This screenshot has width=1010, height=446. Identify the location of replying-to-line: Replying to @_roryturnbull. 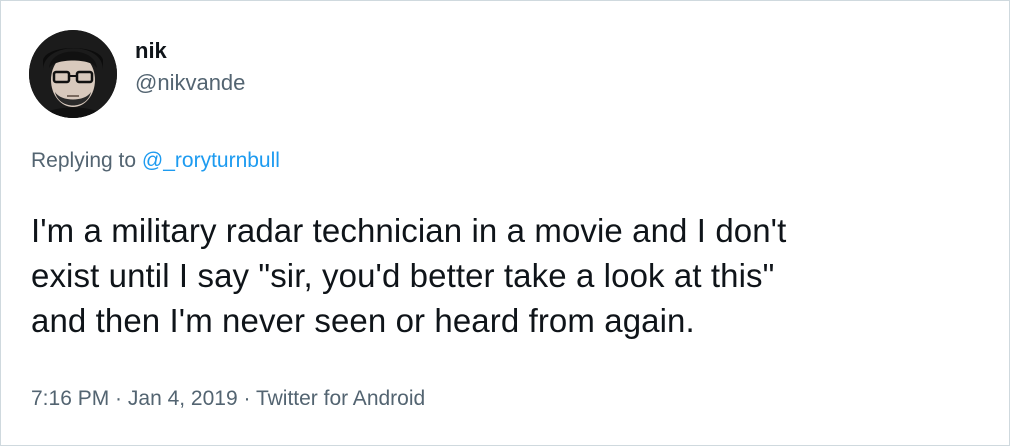
(155, 161).